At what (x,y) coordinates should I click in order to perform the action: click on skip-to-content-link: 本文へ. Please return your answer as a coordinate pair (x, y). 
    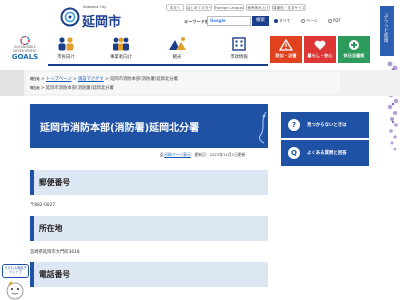
    Looking at the image, I should click on (175, 7).